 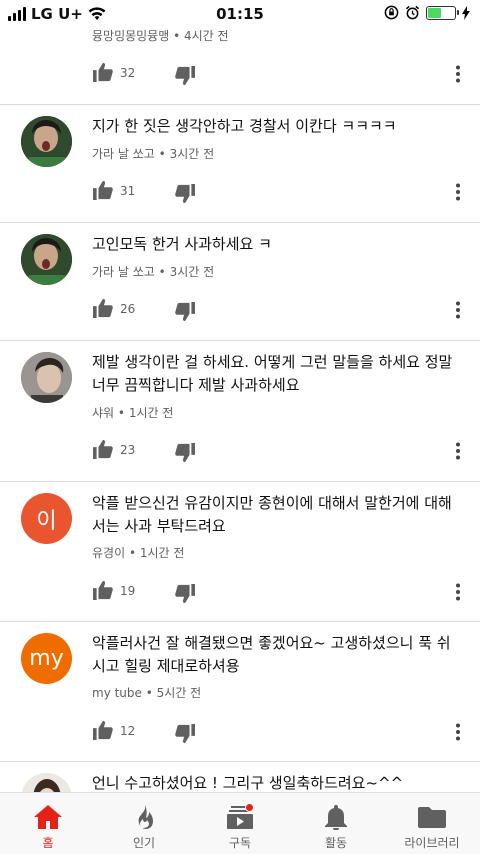 What do you see at coordinates (249, 807) in the screenshot?
I see `notification-dot` at bounding box center [249, 807].